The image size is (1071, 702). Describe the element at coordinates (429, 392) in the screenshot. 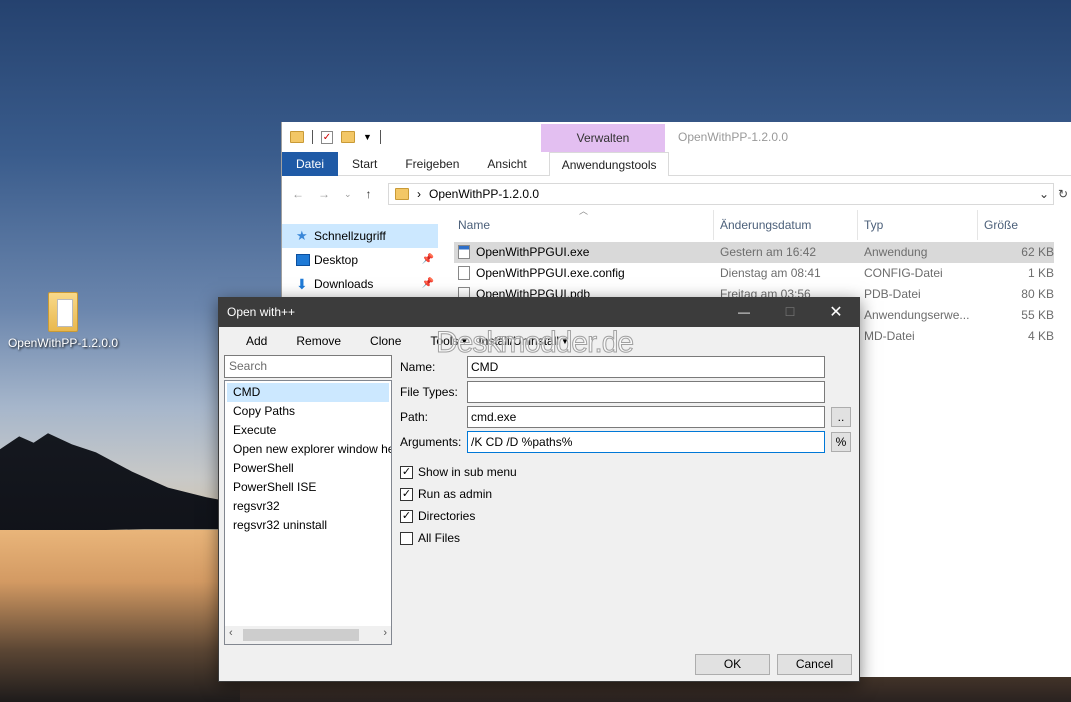

I see `file-types-label: File Types:` at that location.